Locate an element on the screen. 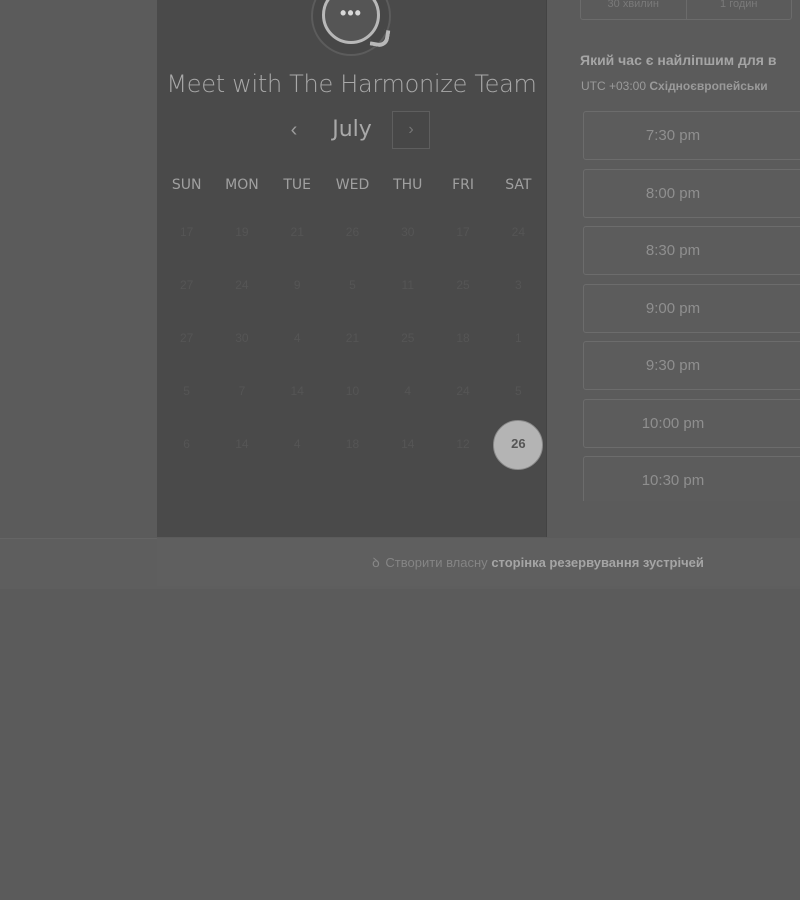 This screenshot has width=800, height=900. team-title: Meet with The Harmonize Team is located at coordinates (351, 84).